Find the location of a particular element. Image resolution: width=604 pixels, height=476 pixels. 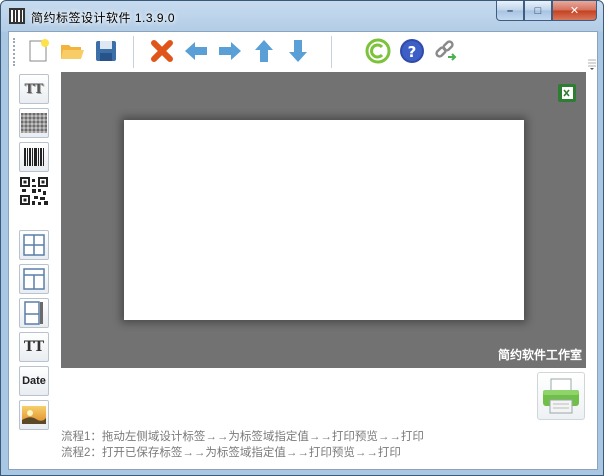

printer-icon is located at coordinates (561, 396).